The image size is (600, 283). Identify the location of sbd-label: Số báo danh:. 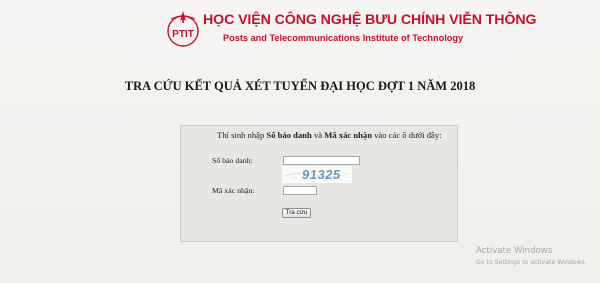
(232, 160).